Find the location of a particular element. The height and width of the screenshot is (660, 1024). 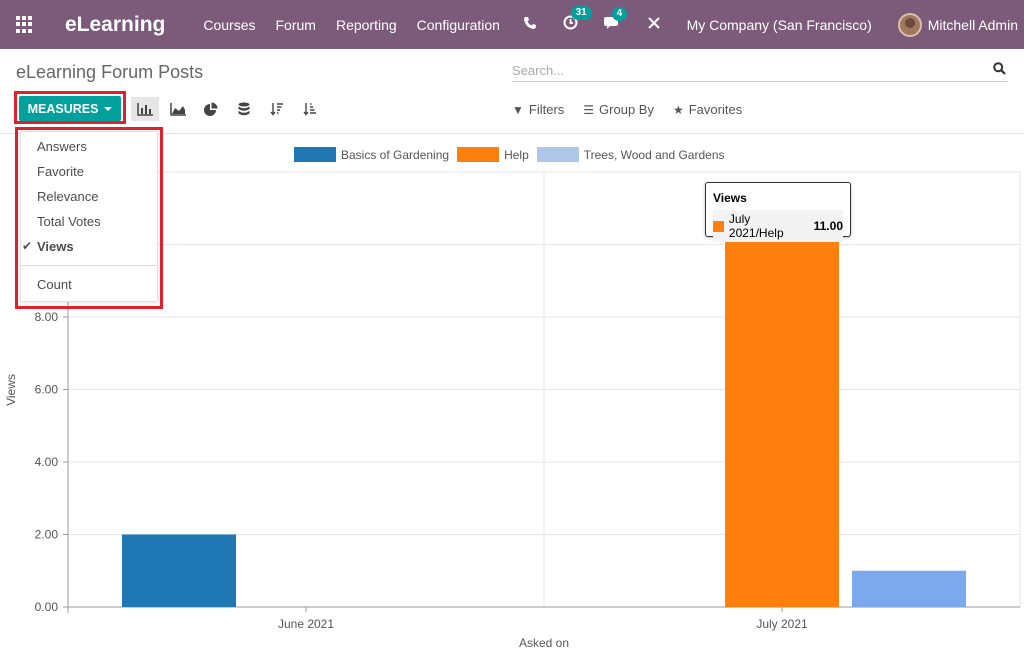

messages-icon: 4 is located at coordinates (615, 20).